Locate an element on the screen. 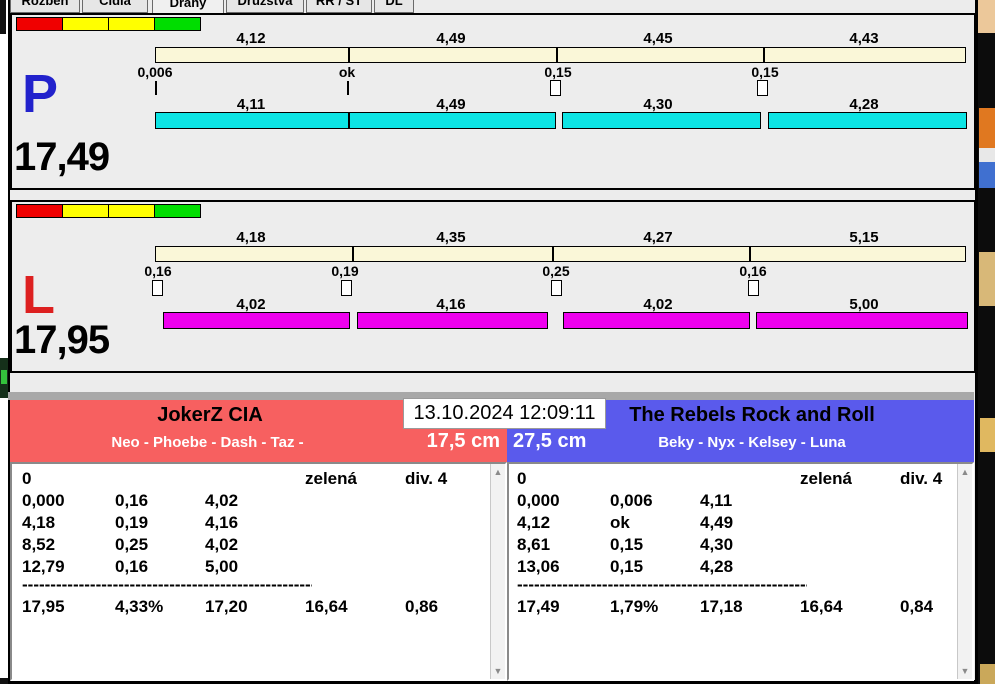  l-lane-letter: L is located at coordinates (38, 295).